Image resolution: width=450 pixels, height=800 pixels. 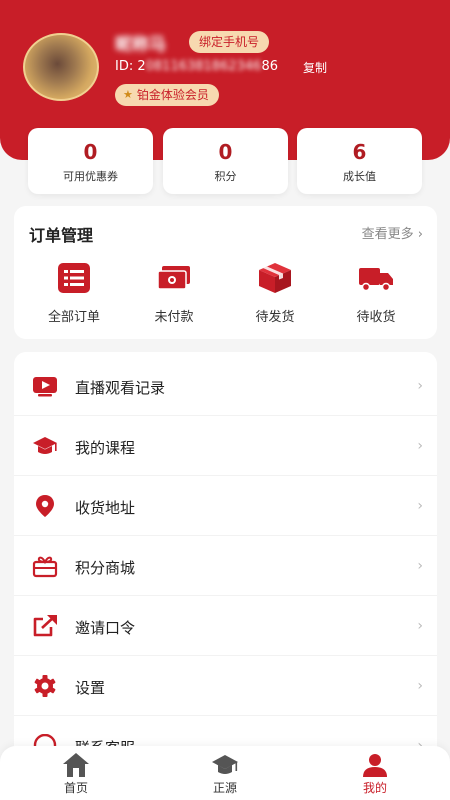 What do you see at coordinates (61, 67) in the screenshot?
I see `avatar` at bounding box center [61, 67].